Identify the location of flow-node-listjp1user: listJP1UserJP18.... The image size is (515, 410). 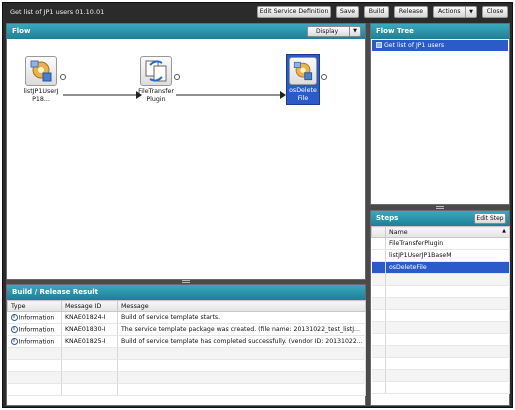
(41, 79).